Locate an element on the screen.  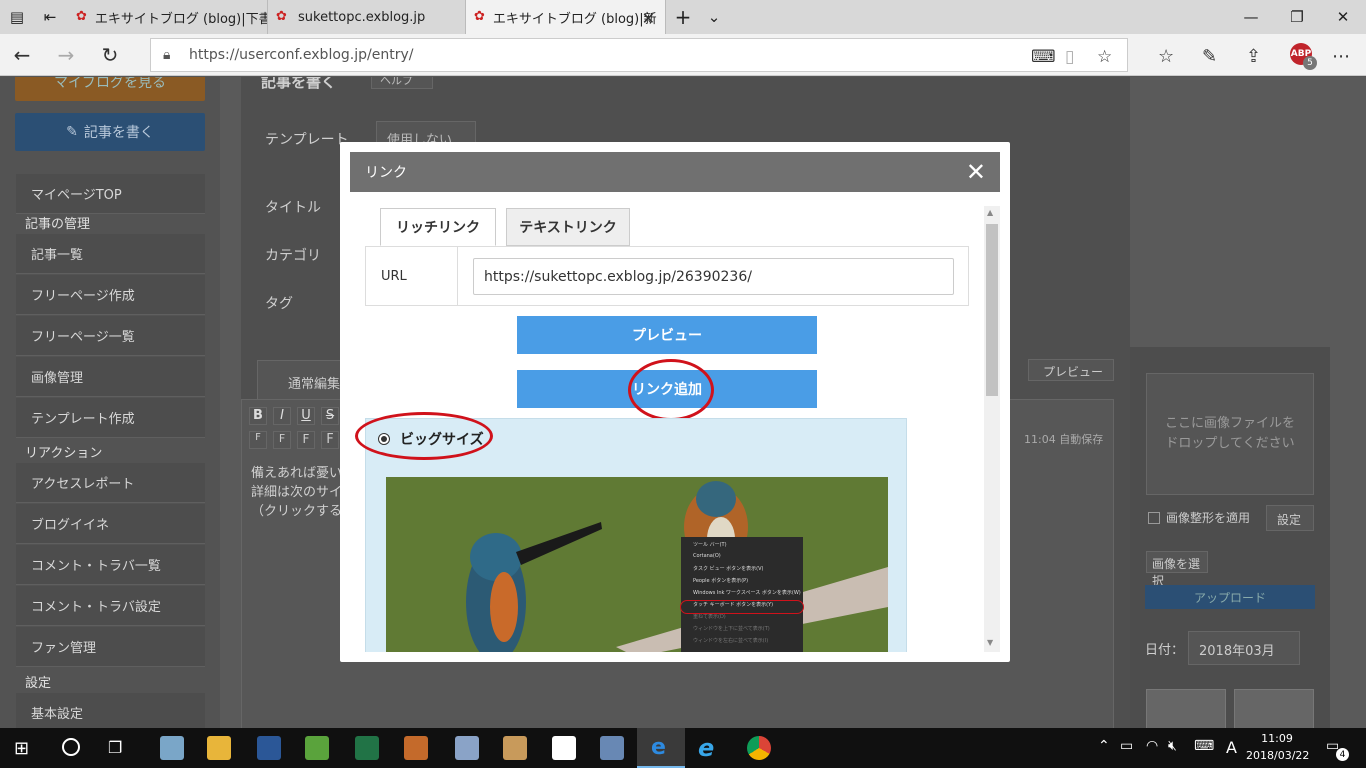
link-preview-button: プレビュー is located at coordinates (667, 335).